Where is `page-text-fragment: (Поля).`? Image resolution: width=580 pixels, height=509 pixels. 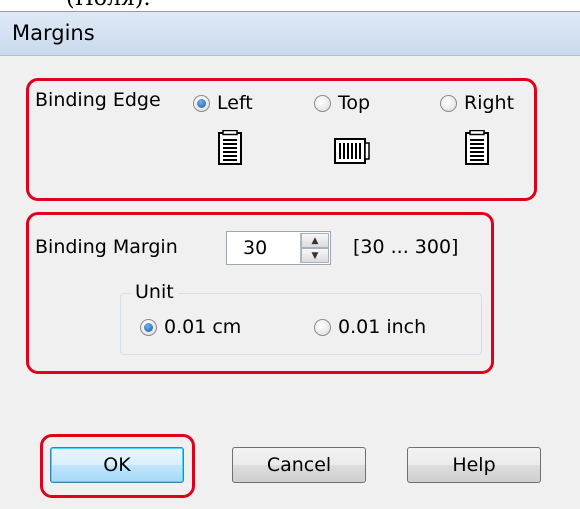 page-text-fragment: (Поля). is located at coordinates (108, 5).